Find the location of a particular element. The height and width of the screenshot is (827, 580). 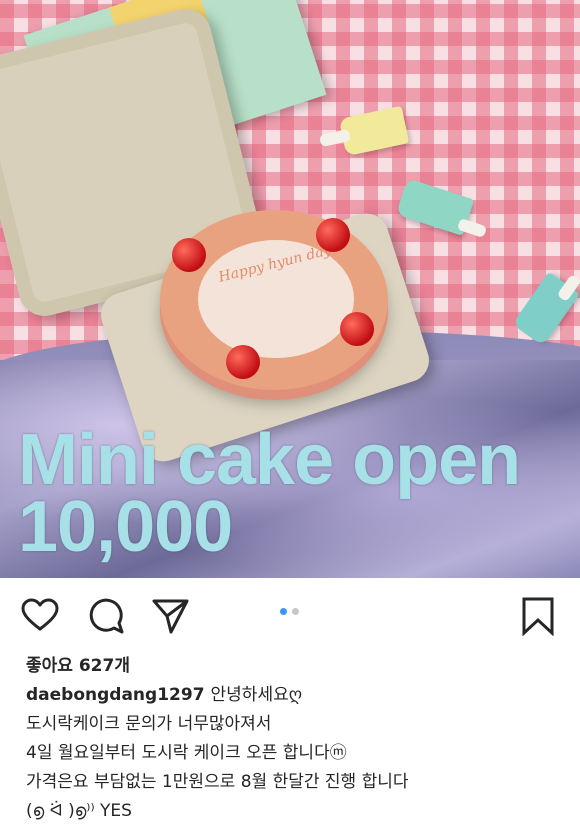

post-action-bar is located at coordinates (290, 613).